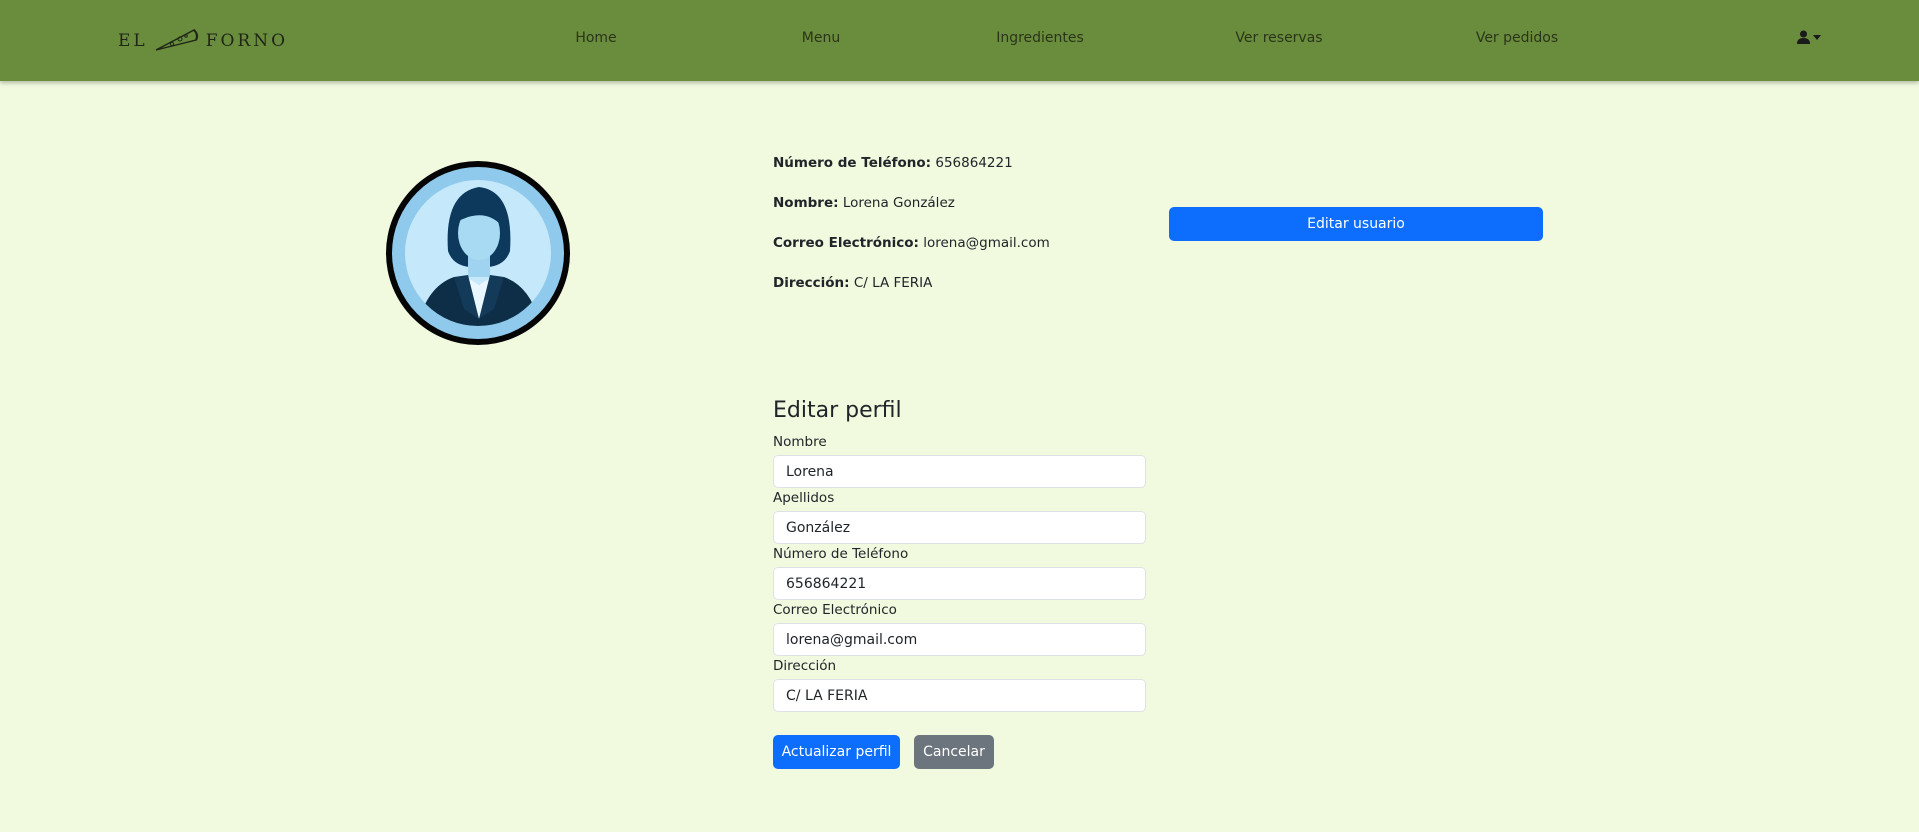  Describe the element at coordinates (1817, 37) in the screenshot. I see `chevron-down-icon` at that location.